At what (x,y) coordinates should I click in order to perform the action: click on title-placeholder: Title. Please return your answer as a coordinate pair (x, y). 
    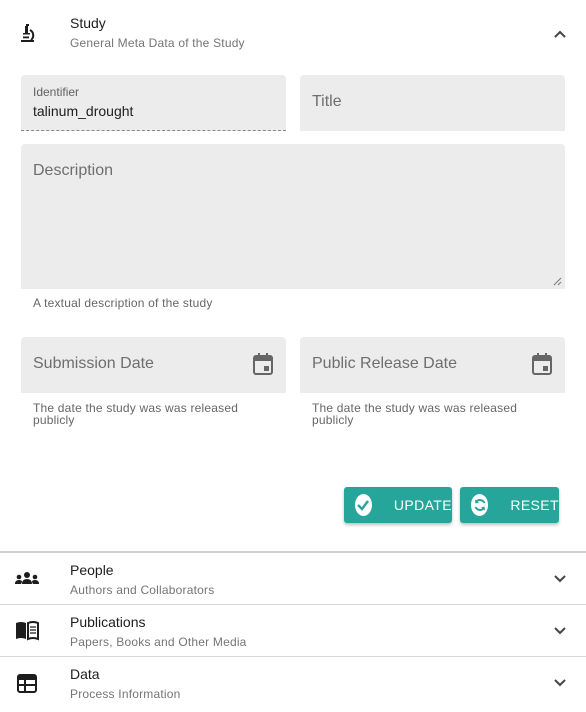
    Looking at the image, I should click on (327, 101).